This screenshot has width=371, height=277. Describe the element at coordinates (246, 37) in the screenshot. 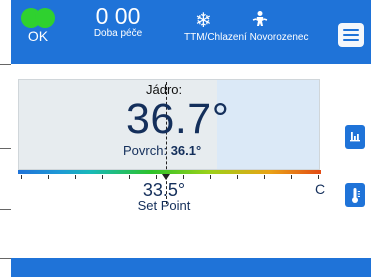

I see `mode-text: TTM/Chlazení Novorozenec` at that location.